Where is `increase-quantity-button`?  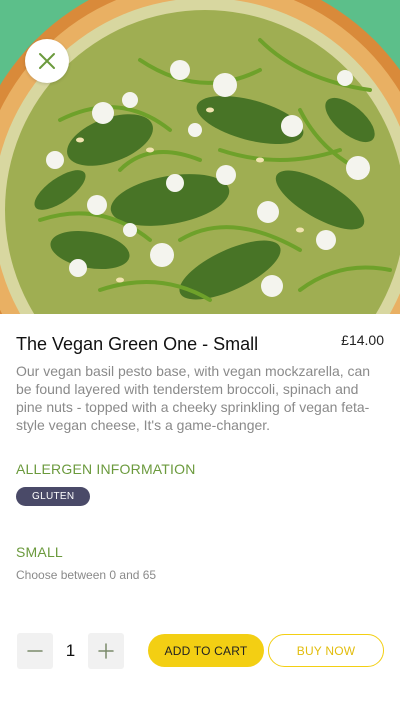
increase-quantity-button is located at coordinates (106, 651).